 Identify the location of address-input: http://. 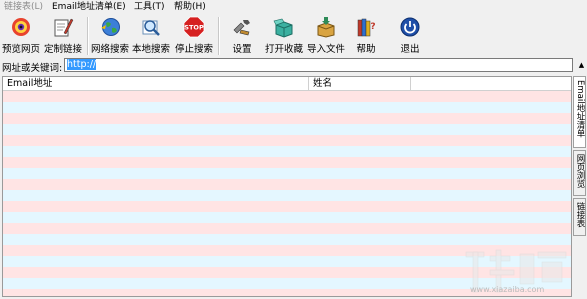
(318, 65).